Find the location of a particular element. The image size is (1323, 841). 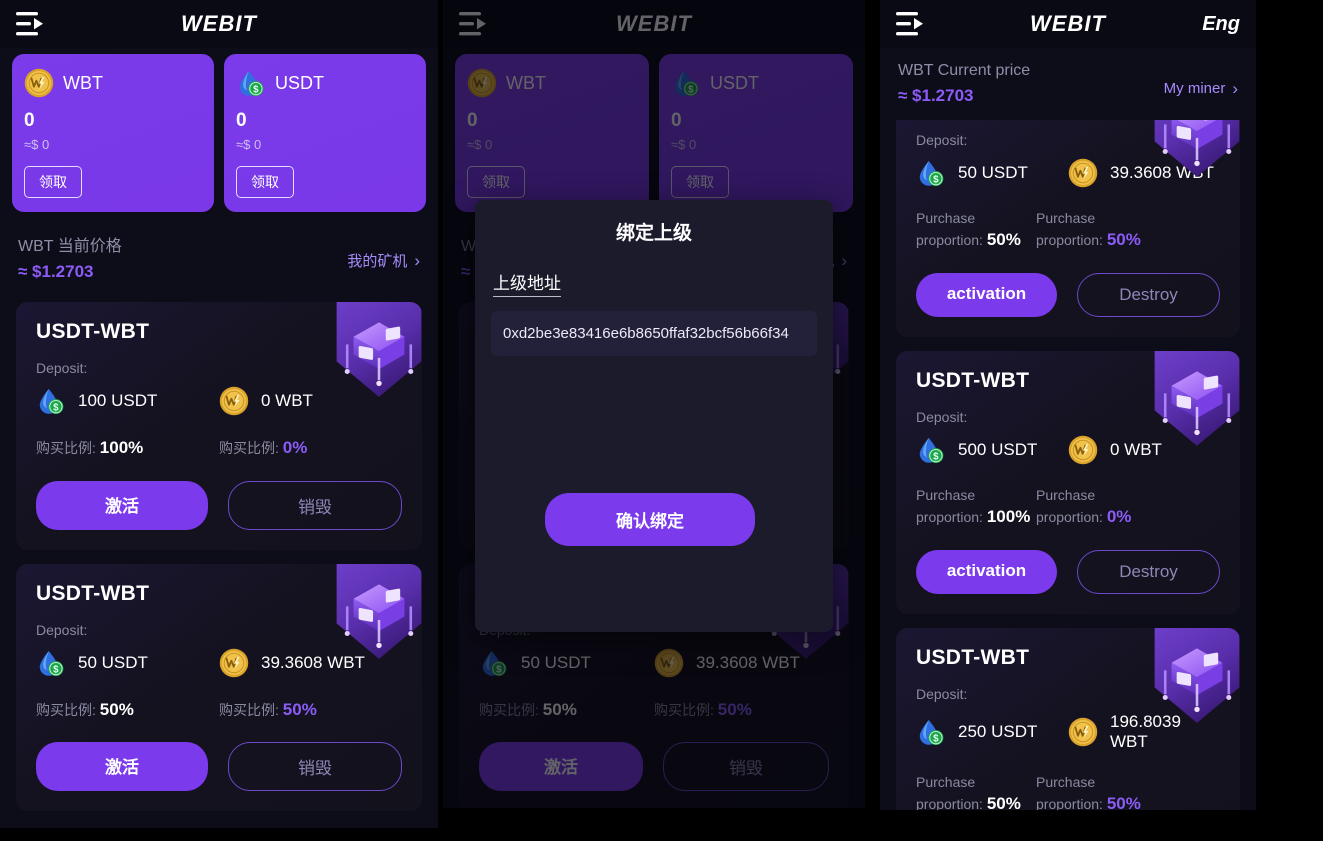

balance-card-head: WBT is located at coordinates (113, 83).